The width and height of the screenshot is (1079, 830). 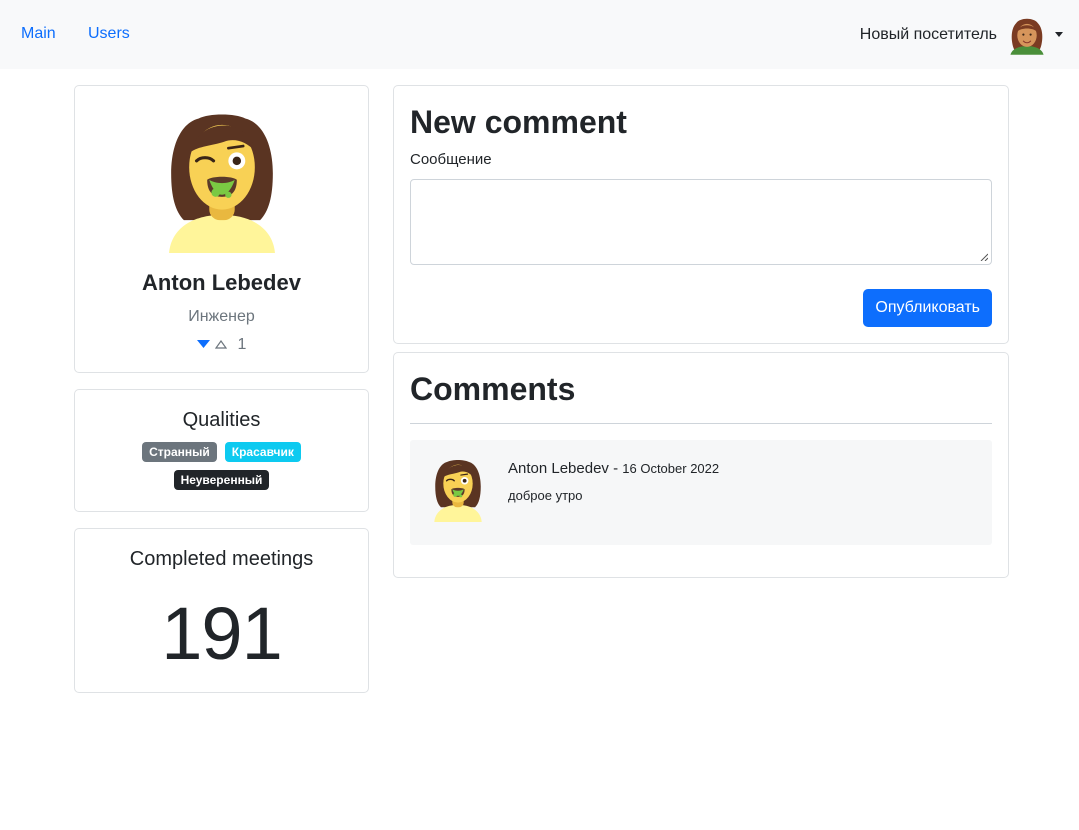 I want to click on profile-profession: Инженер, so click(x=221, y=316).